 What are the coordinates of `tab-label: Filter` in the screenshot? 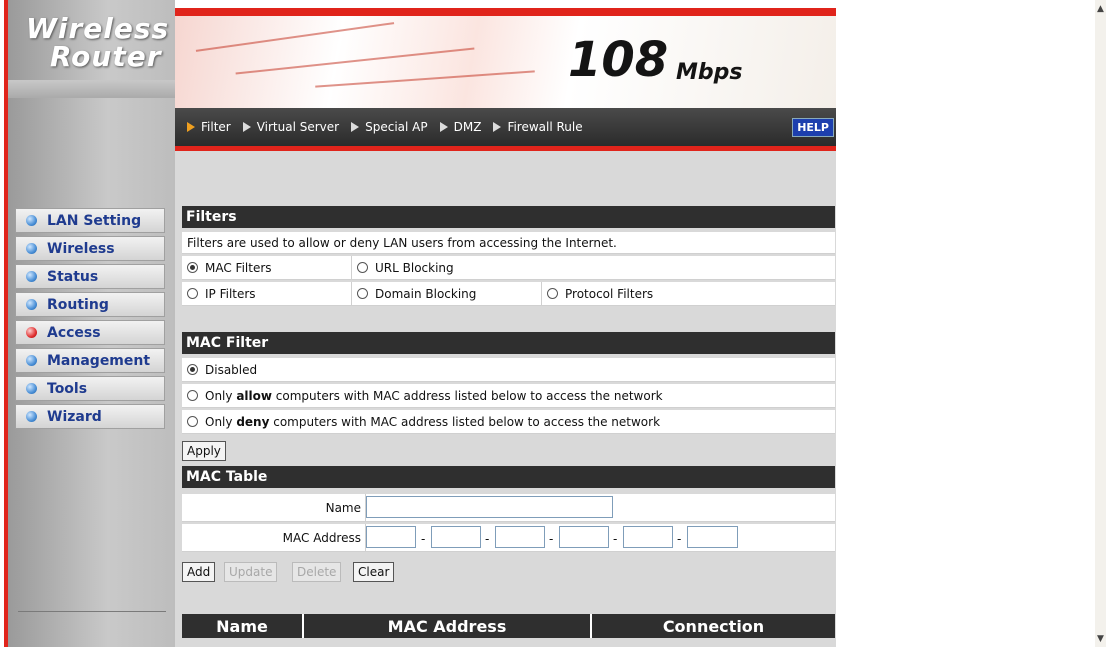 It's located at (216, 127).